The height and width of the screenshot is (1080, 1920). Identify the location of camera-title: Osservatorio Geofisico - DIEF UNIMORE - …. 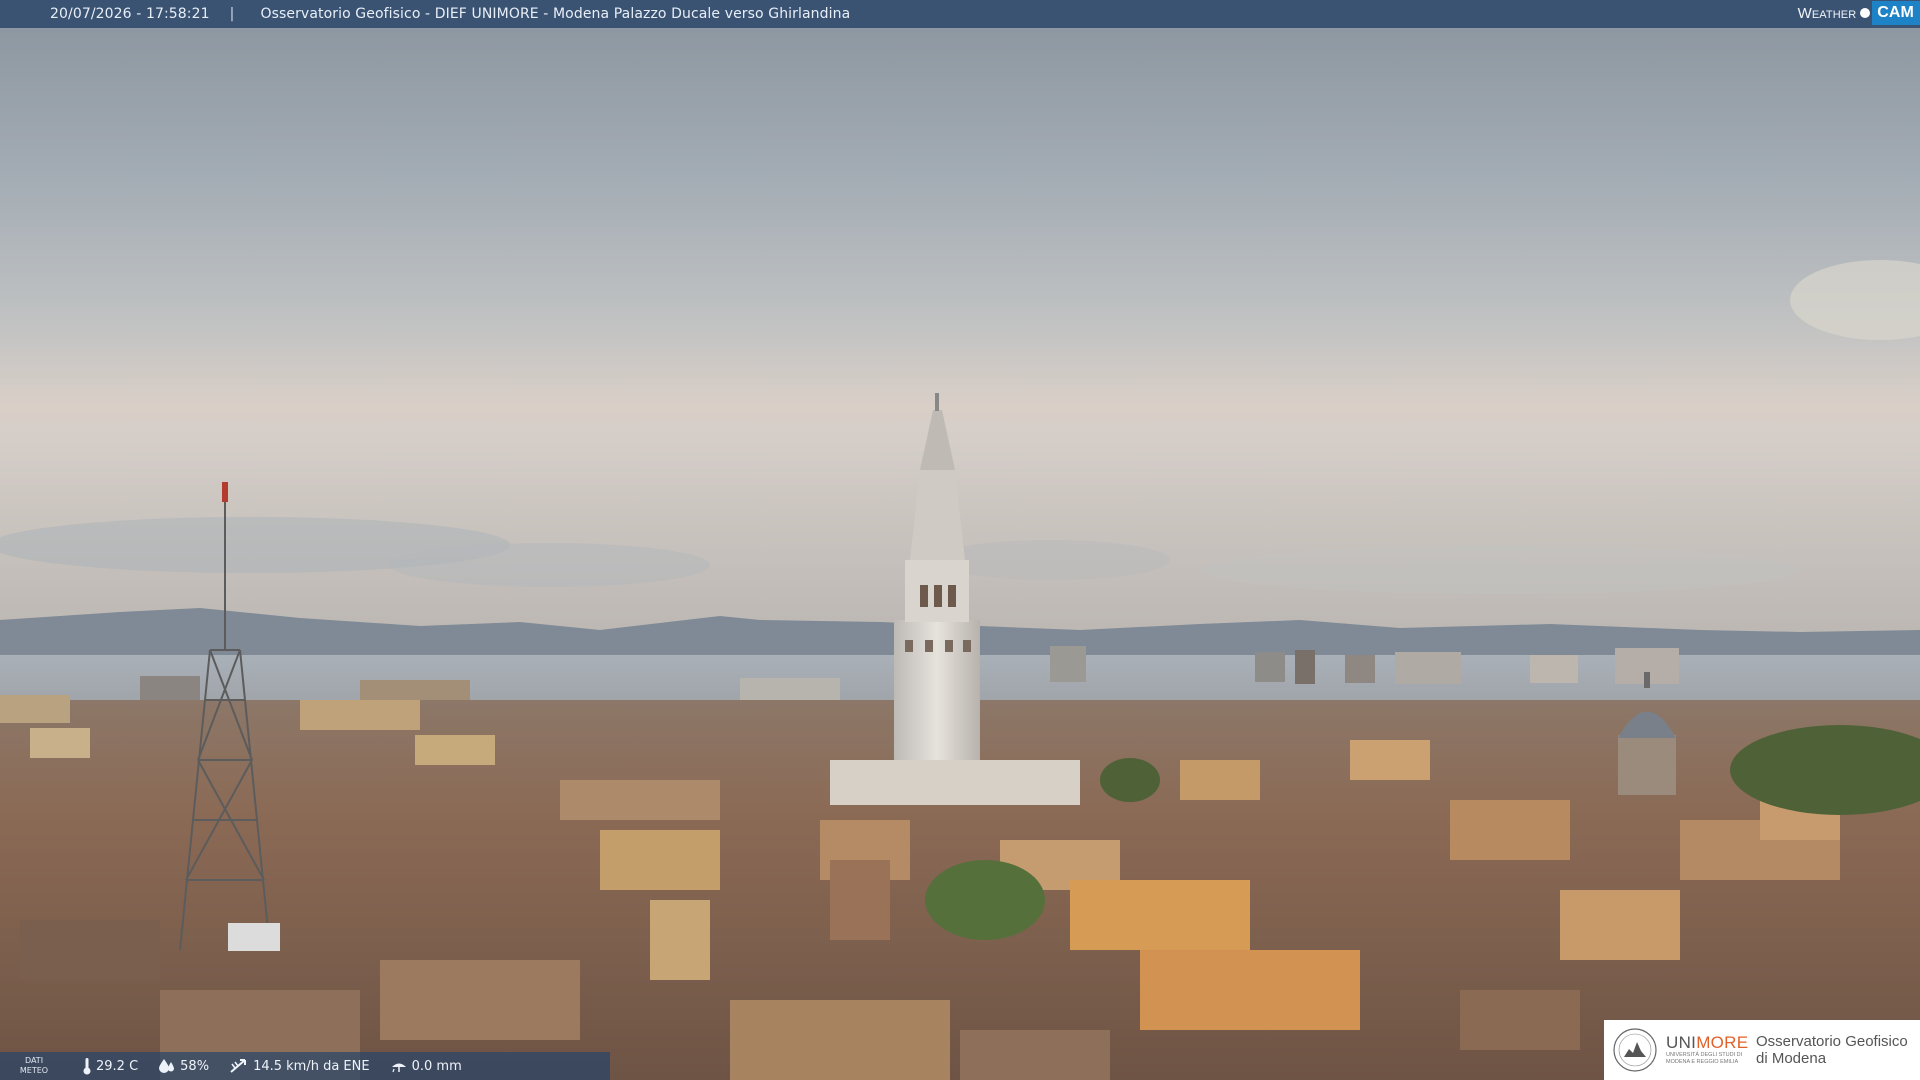
(555, 14).